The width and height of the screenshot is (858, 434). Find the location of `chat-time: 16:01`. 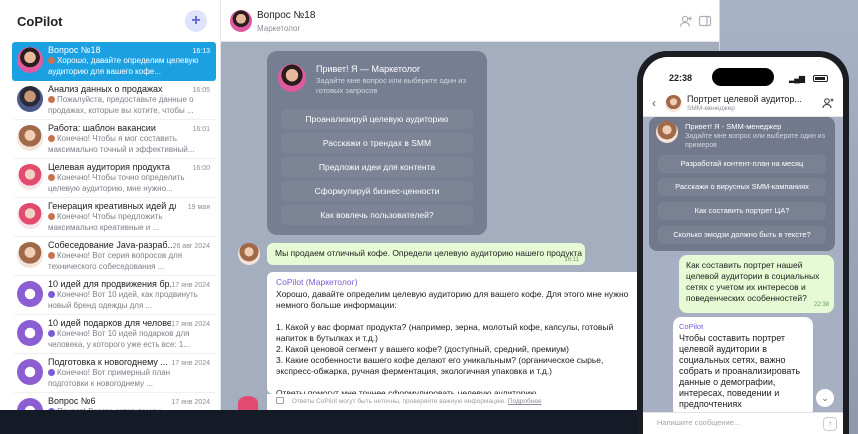

chat-time: 16:01 is located at coordinates (201, 129).